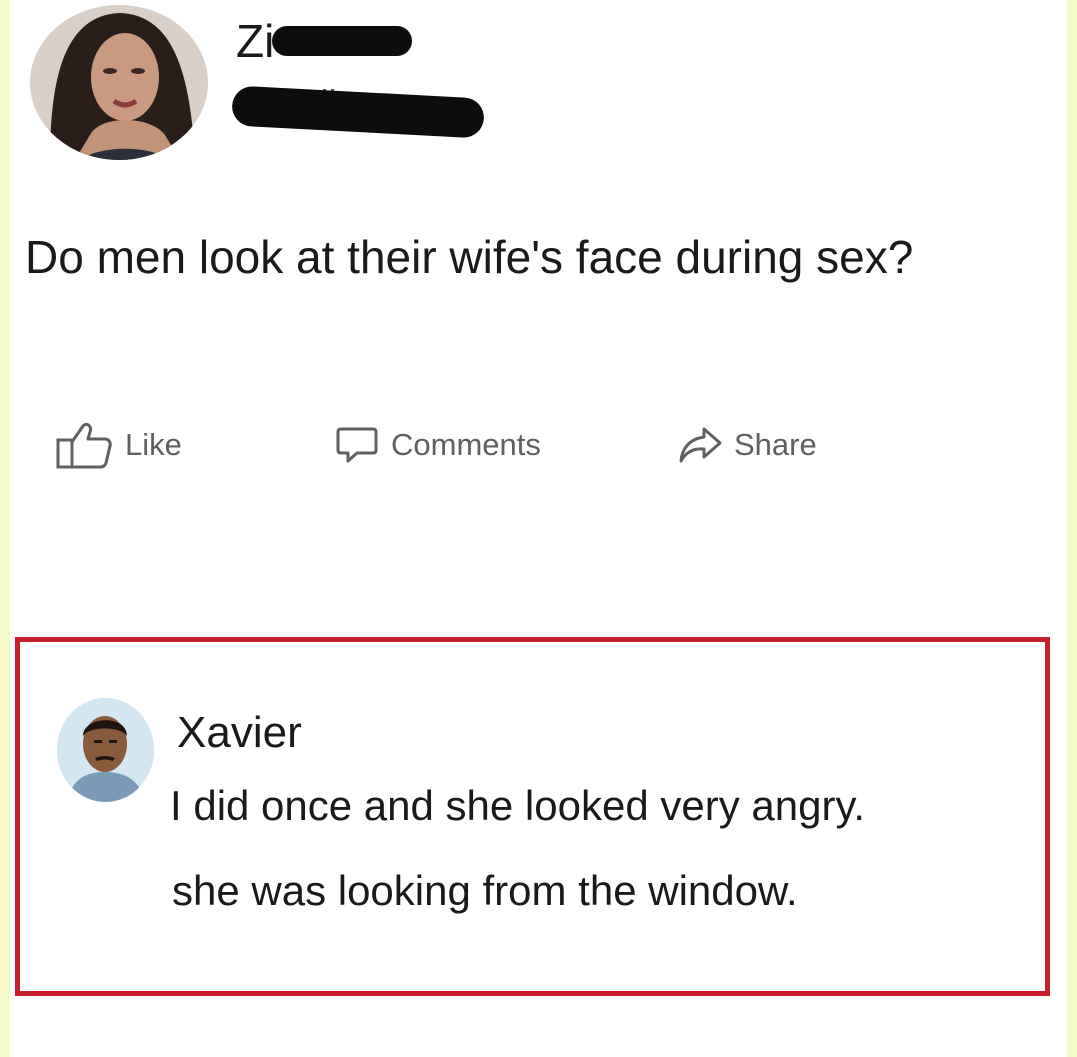  I want to click on commenter-avatar, so click(105, 750).